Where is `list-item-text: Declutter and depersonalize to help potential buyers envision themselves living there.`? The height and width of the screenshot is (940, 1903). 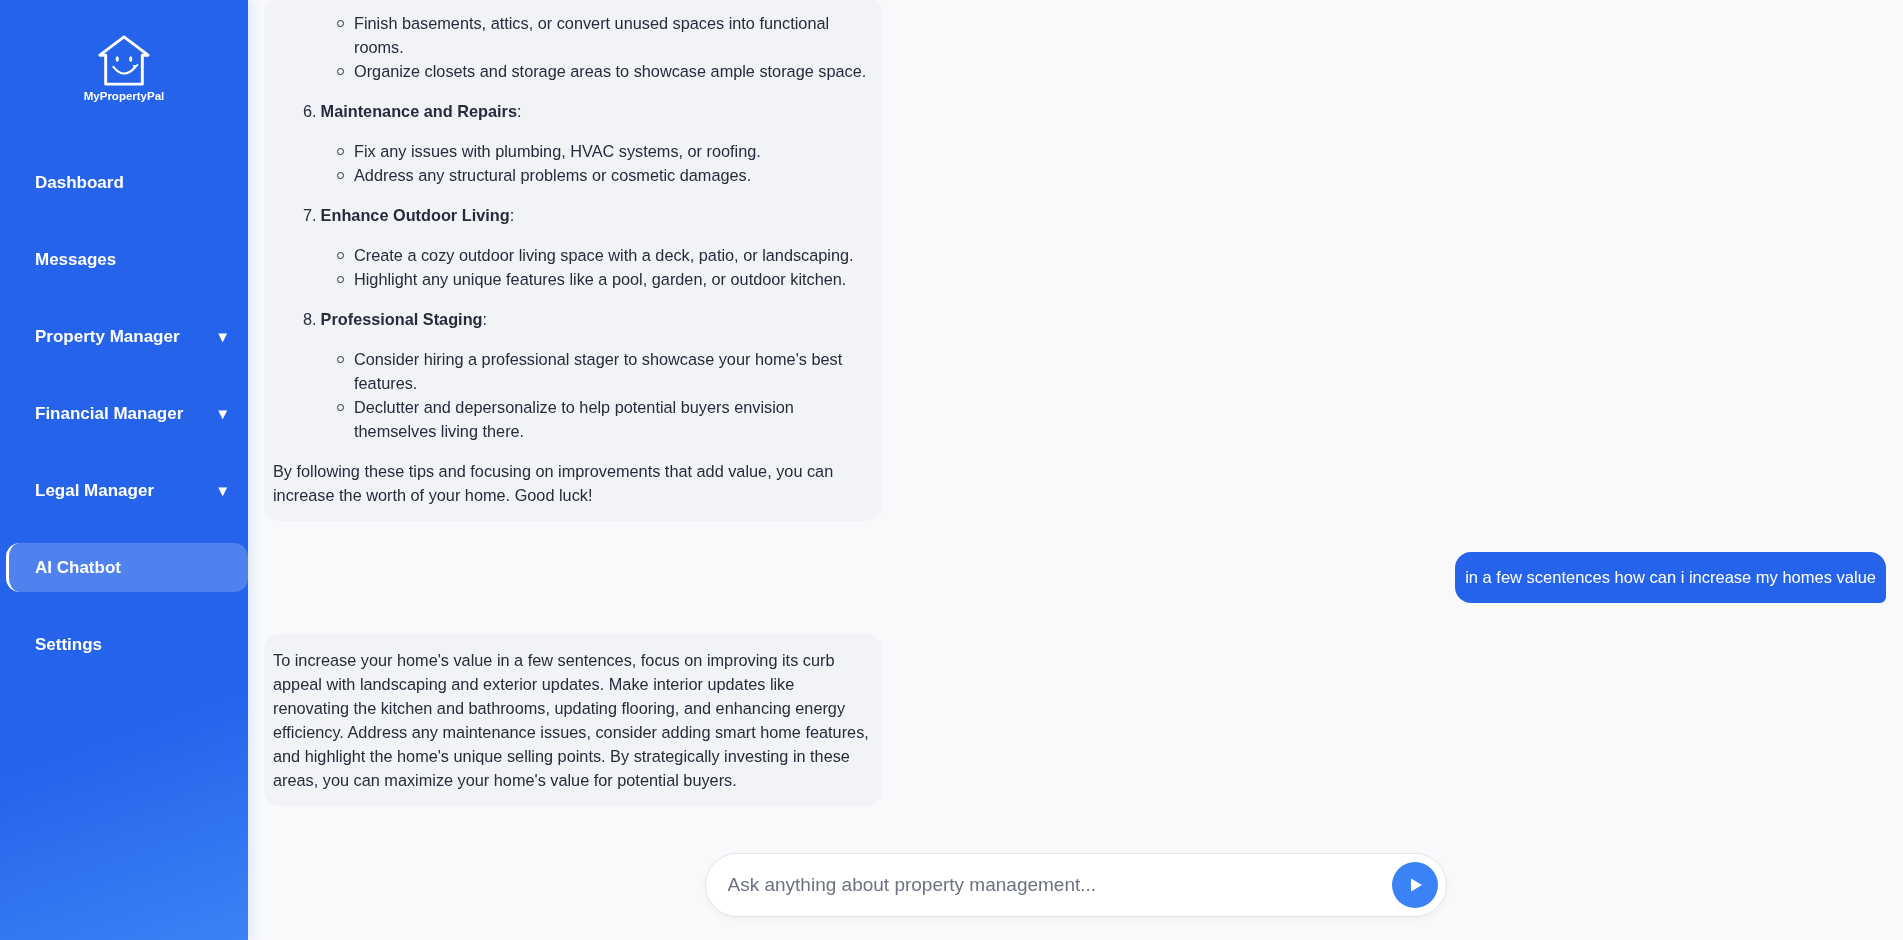
list-item-text: Declutter and depersonalize to help potential buyers envision themselves living there. is located at coordinates (574, 419).